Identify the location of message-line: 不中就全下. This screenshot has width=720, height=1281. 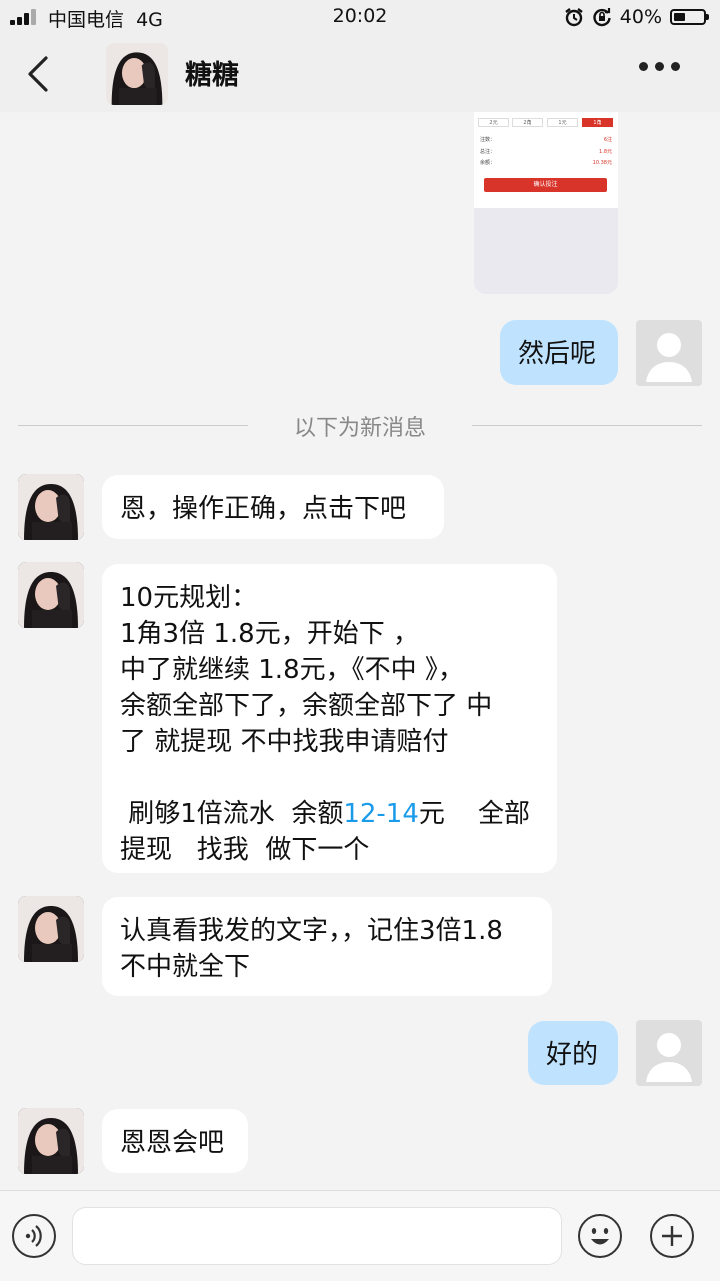
(185, 967).